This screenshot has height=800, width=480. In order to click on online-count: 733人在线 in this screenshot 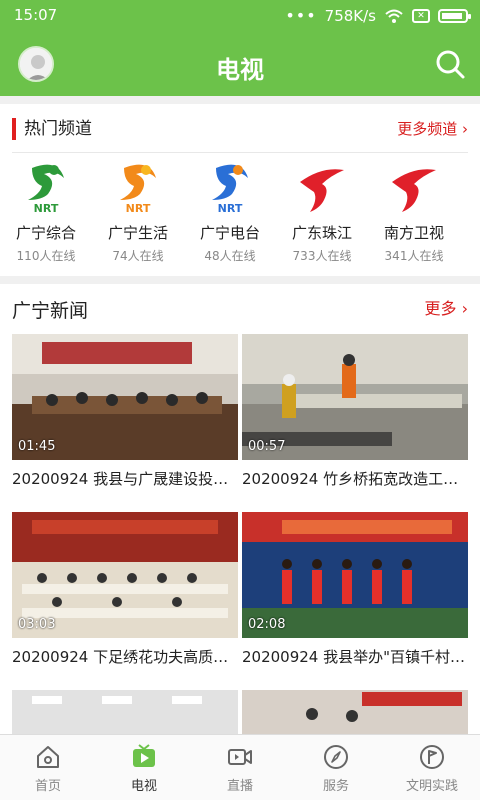, I will do `click(322, 256)`.